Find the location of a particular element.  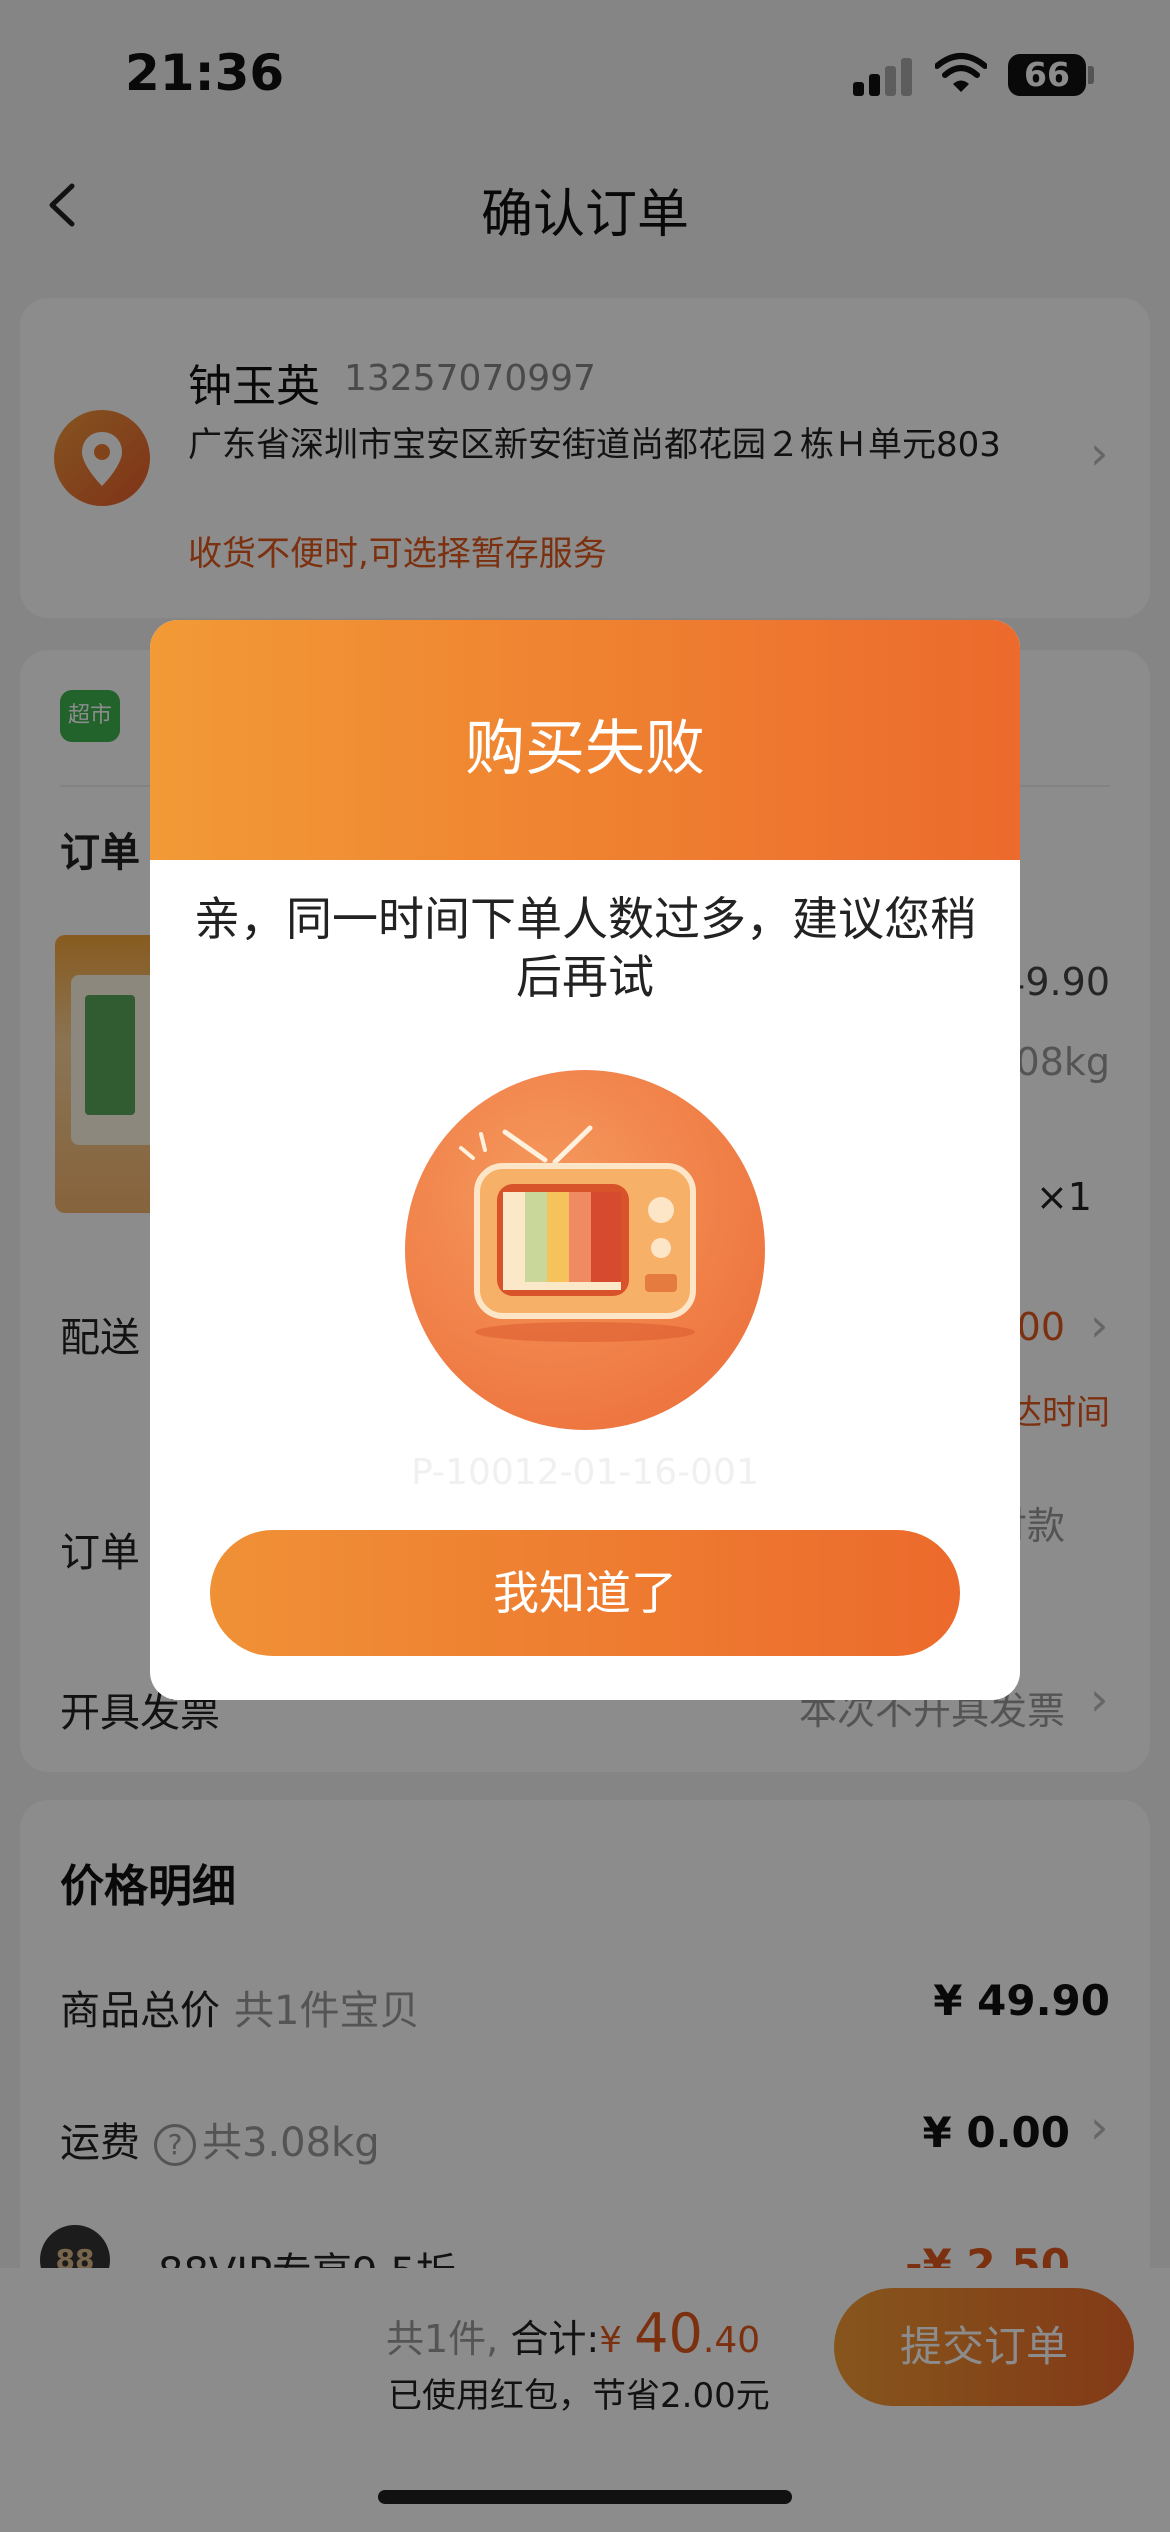

ok-button: 我知道了 is located at coordinates (585, 1593).